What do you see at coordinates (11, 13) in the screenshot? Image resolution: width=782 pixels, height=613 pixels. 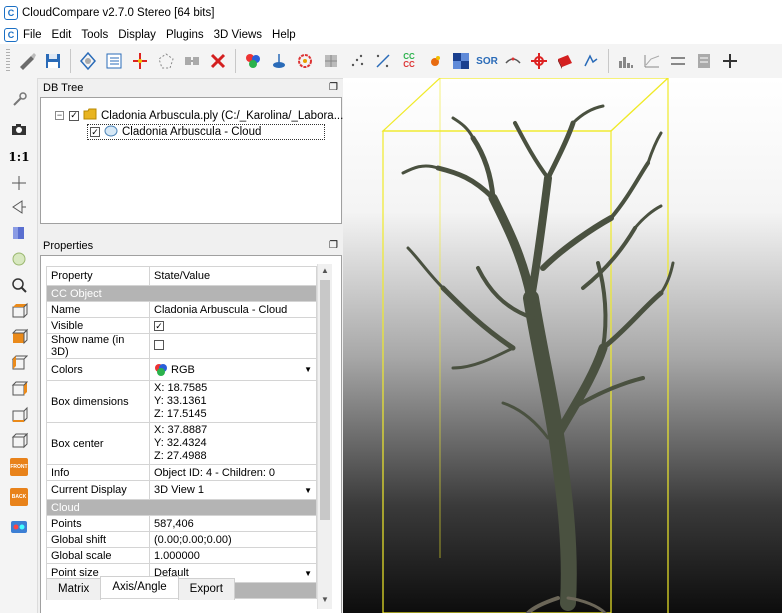 I see `app-logo-icon: C` at bounding box center [11, 13].